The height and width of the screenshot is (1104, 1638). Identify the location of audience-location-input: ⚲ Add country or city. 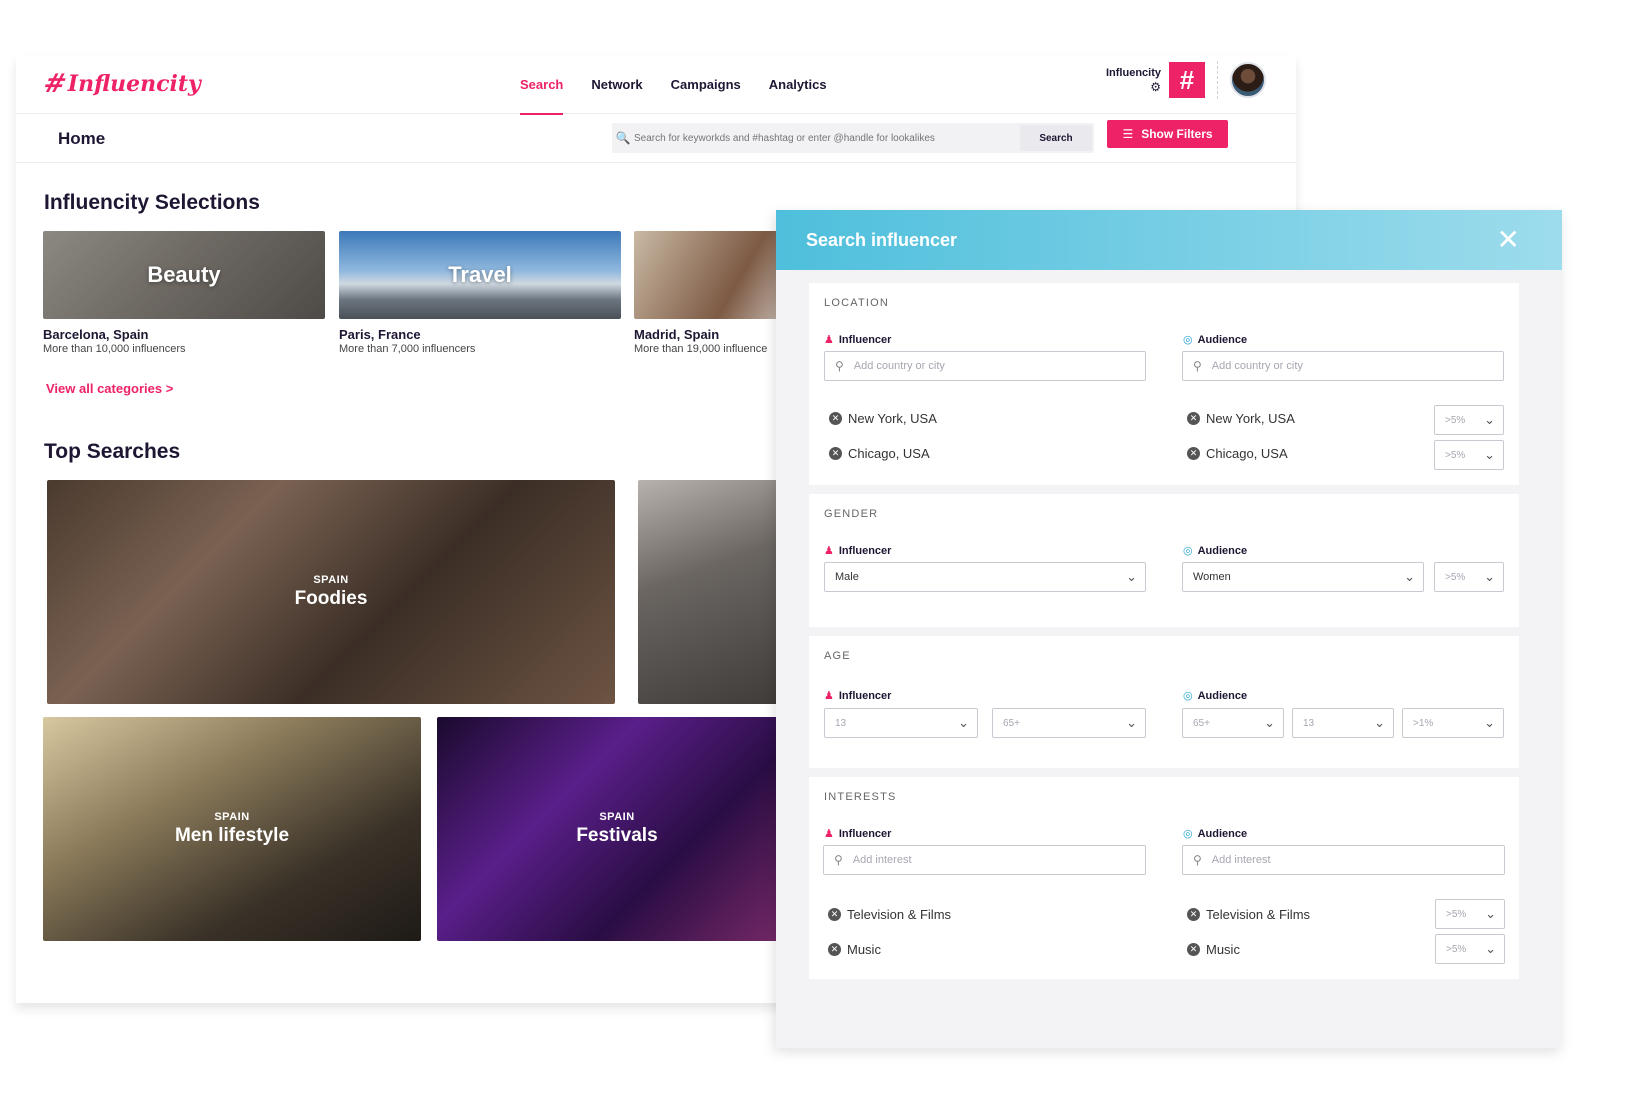
(1343, 366).